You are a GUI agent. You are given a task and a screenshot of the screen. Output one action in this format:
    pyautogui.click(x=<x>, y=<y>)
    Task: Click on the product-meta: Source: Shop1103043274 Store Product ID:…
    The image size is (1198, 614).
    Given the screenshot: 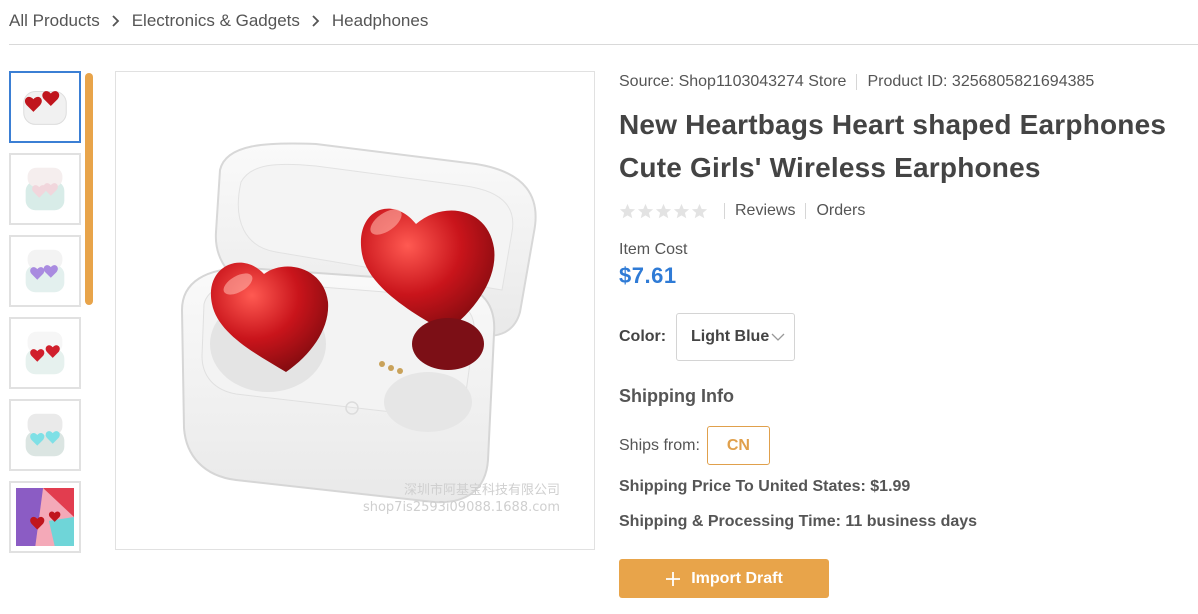 What is the action you would take?
    pyautogui.click(x=906, y=82)
    